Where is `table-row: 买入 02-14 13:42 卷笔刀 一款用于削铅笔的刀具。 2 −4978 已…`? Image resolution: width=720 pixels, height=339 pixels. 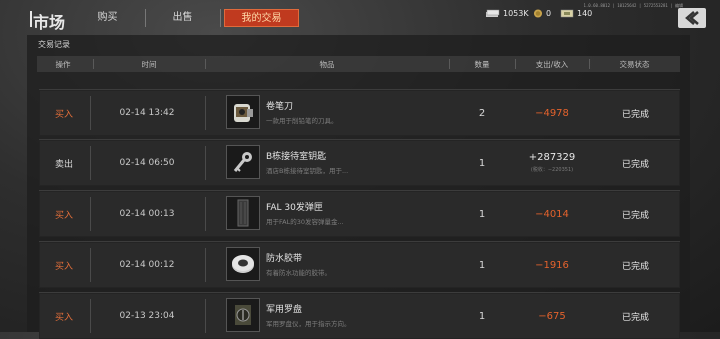
table-row: 买入 02-14 13:42 卷笔刀 一款用于削铅笔的刀具。 2 −4978 已… is located at coordinates (359, 112).